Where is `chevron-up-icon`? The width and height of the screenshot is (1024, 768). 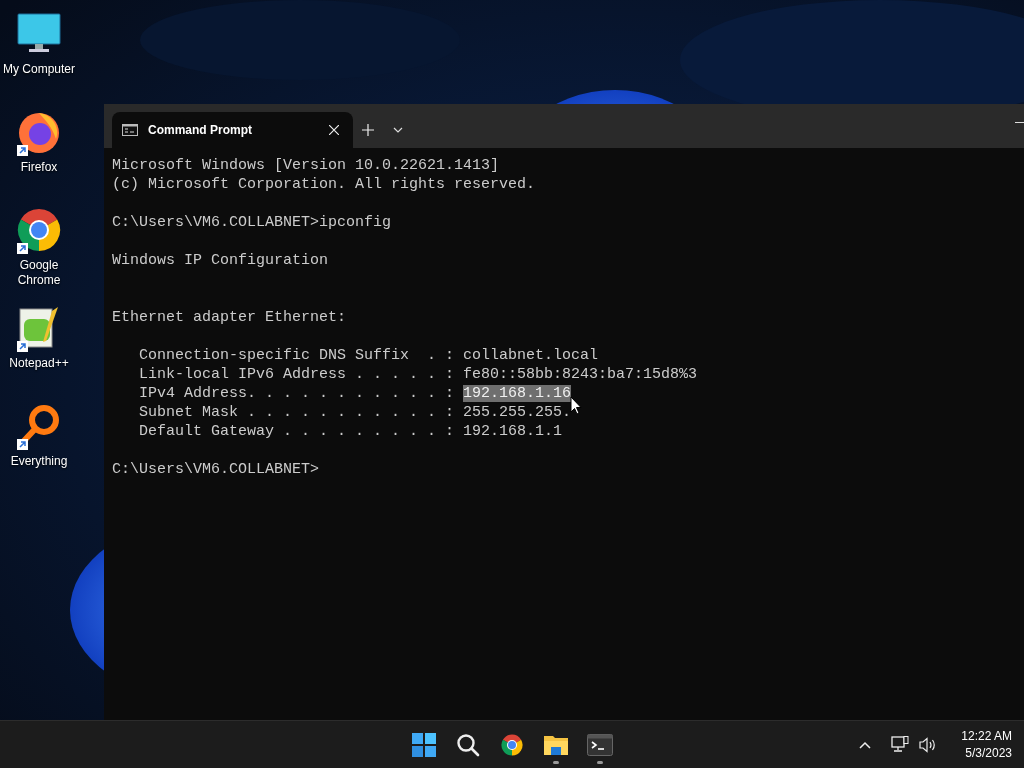 chevron-up-icon is located at coordinates (865, 744).